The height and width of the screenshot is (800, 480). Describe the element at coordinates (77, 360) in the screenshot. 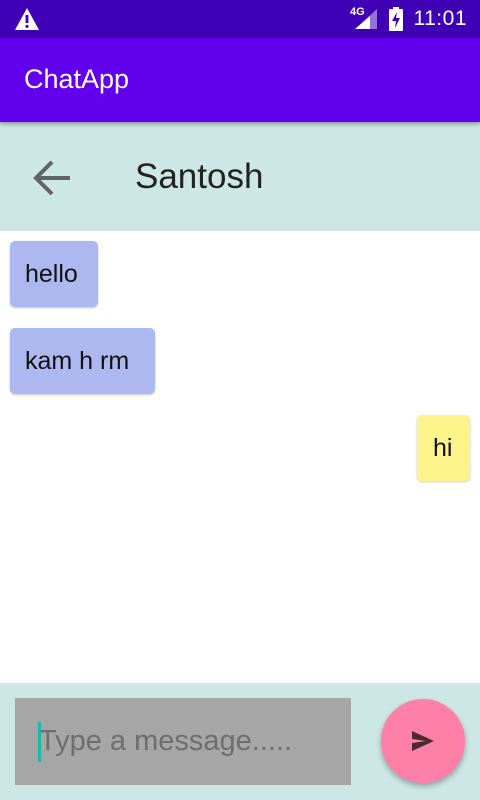

I see `message-text: kam h rm` at that location.